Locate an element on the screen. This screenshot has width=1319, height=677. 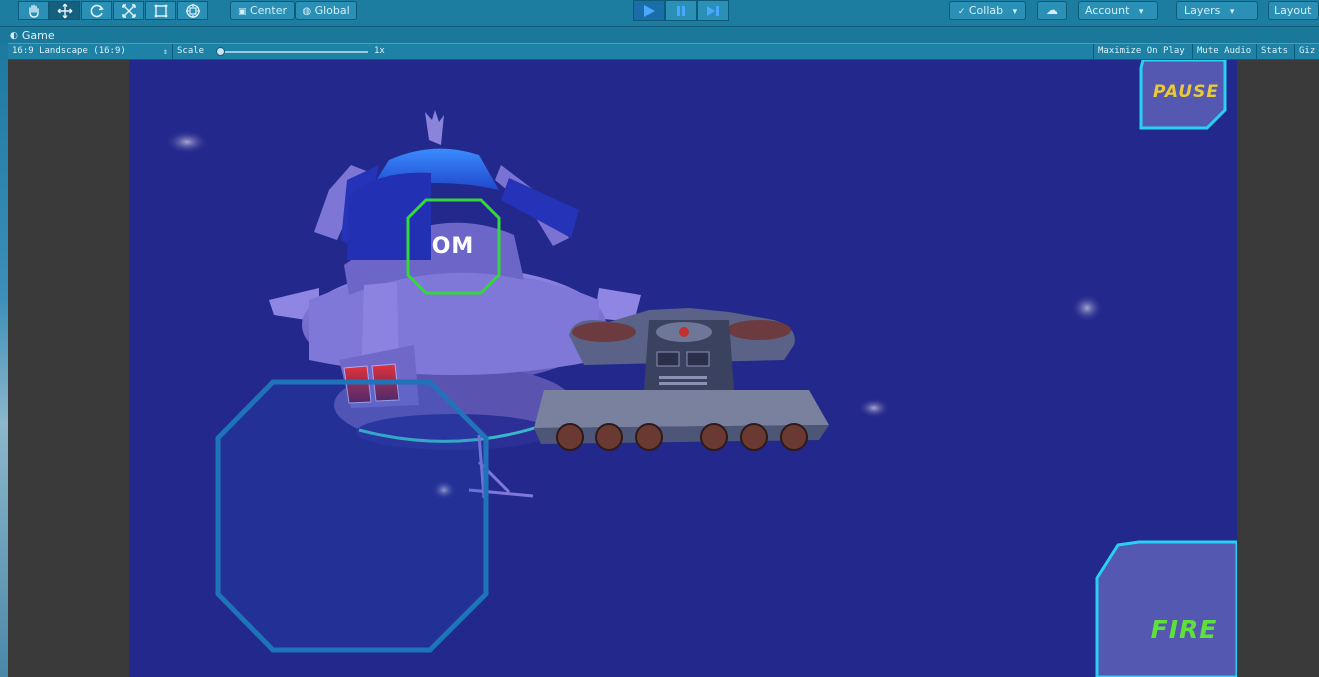
gizmos-dropdown: Giz is located at coordinates (1307, 52).